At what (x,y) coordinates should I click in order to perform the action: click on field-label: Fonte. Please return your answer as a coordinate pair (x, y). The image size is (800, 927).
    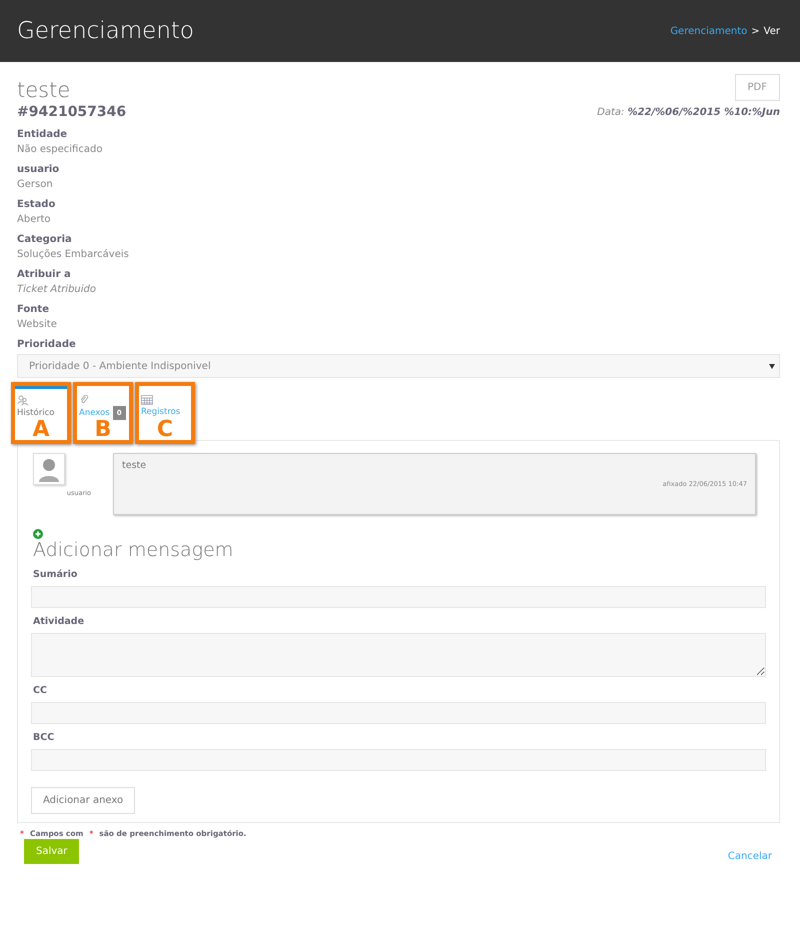
    Looking at the image, I should click on (33, 309).